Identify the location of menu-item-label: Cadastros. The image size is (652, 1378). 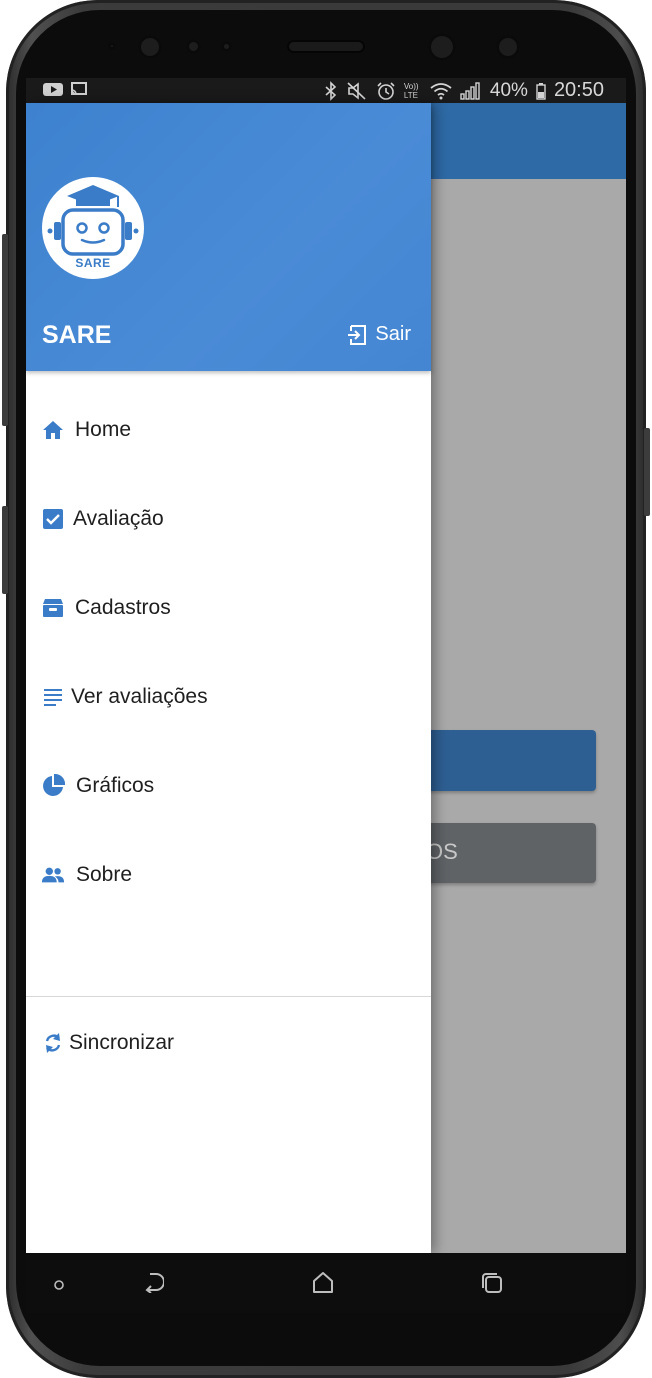
(123, 607).